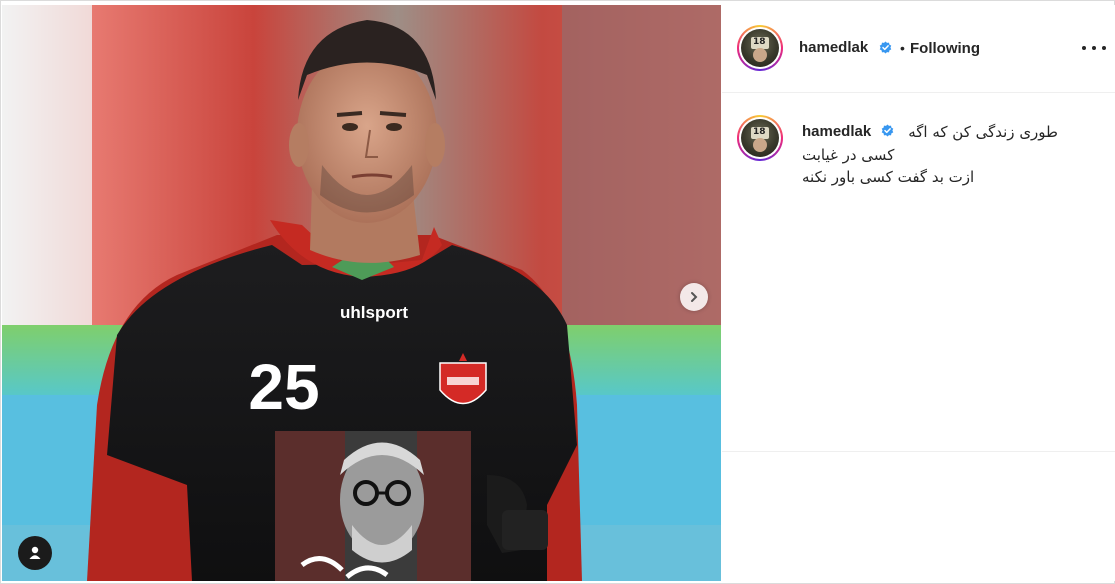 Image resolution: width=1115 pixels, height=584 pixels. I want to click on header-avatar: 18, so click(760, 48).